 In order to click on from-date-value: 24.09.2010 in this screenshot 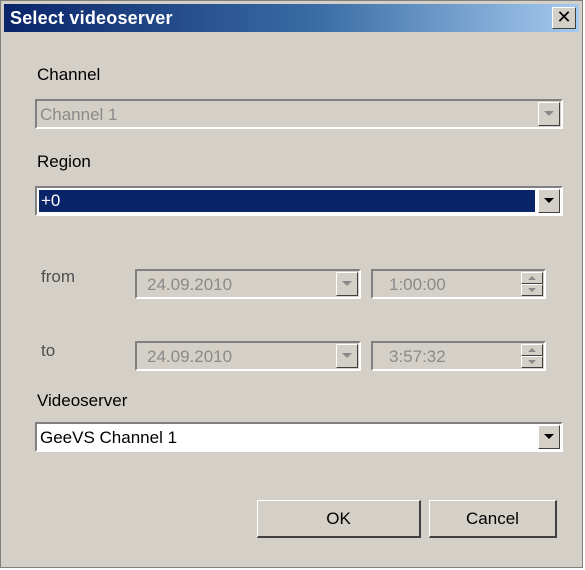, I will do `click(190, 284)`.